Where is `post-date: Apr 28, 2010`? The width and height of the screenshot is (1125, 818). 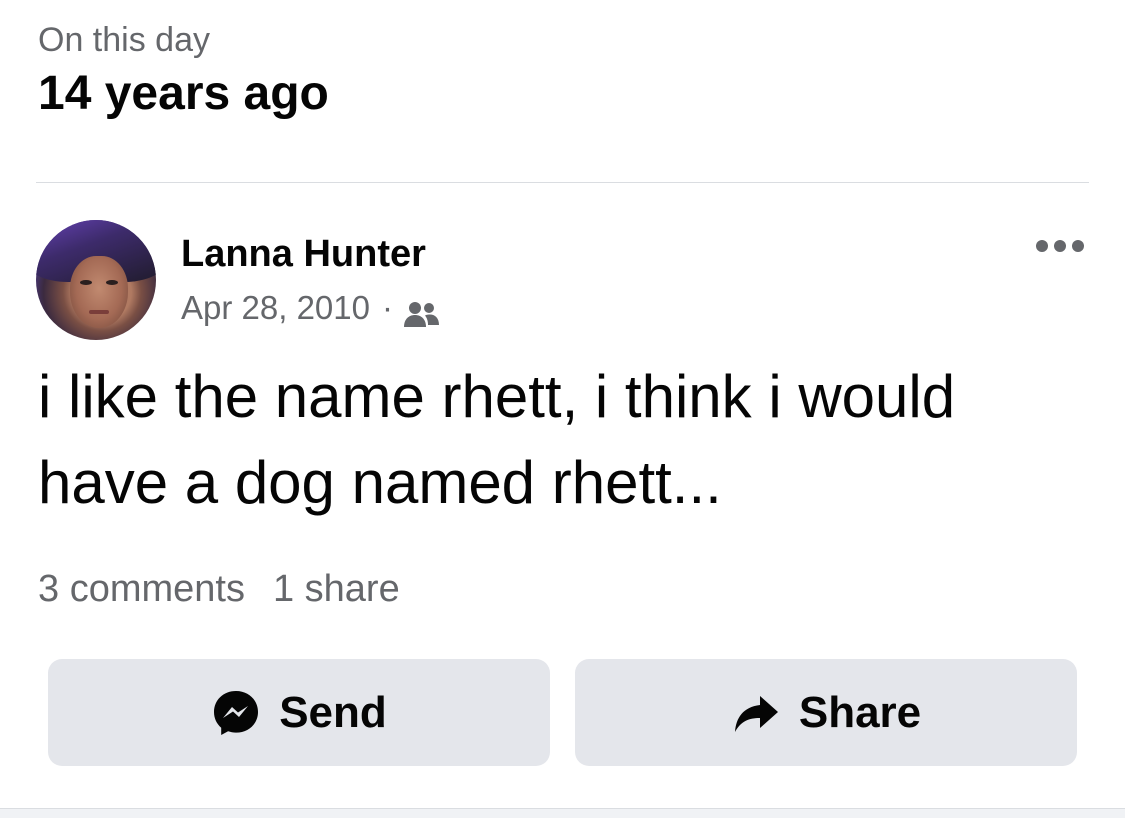
post-date: Apr 28, 2010 is located at coordinates (275, 308).